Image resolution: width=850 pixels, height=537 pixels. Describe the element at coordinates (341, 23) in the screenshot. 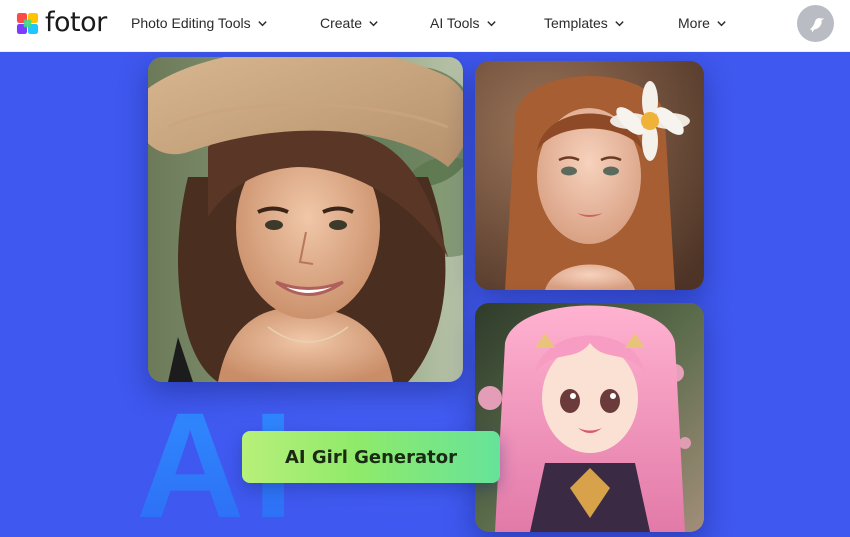

I see `nav-label: Create` at that location.